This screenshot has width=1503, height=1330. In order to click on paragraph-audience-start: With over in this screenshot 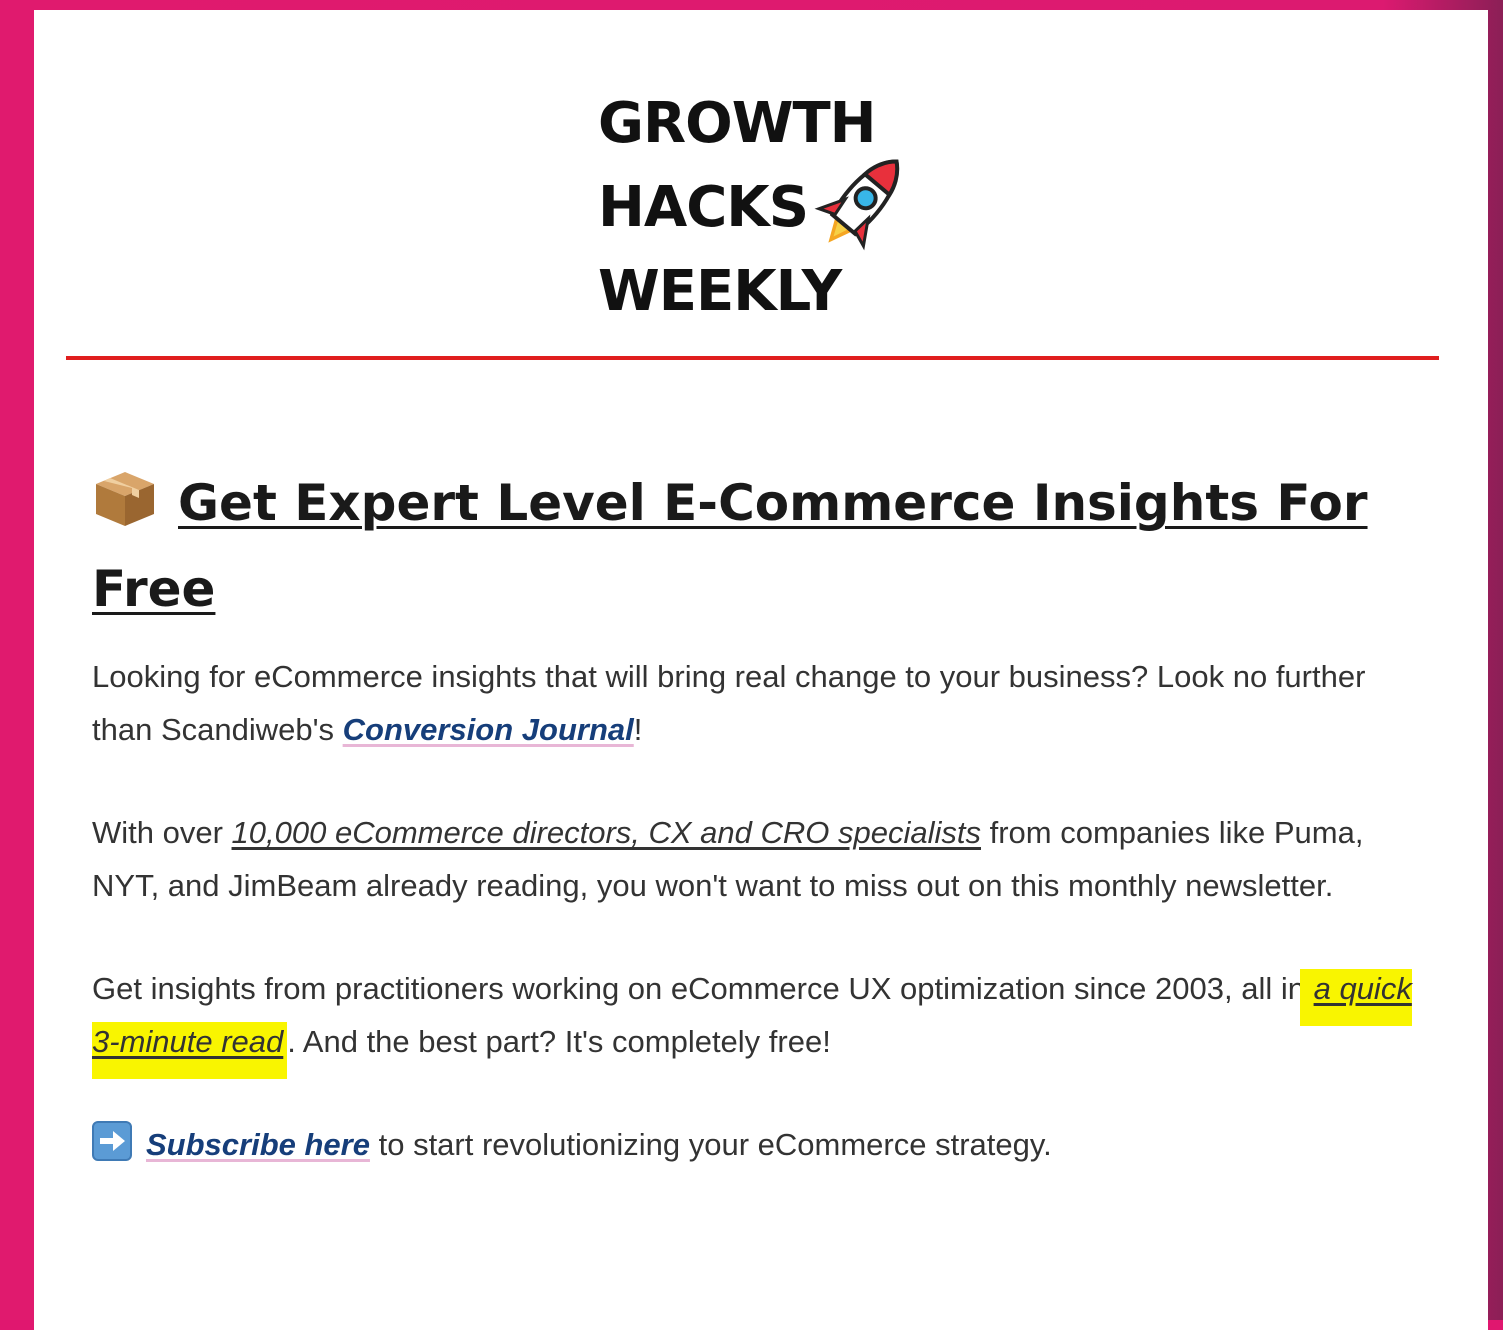, I will do `click(162, 832)`.